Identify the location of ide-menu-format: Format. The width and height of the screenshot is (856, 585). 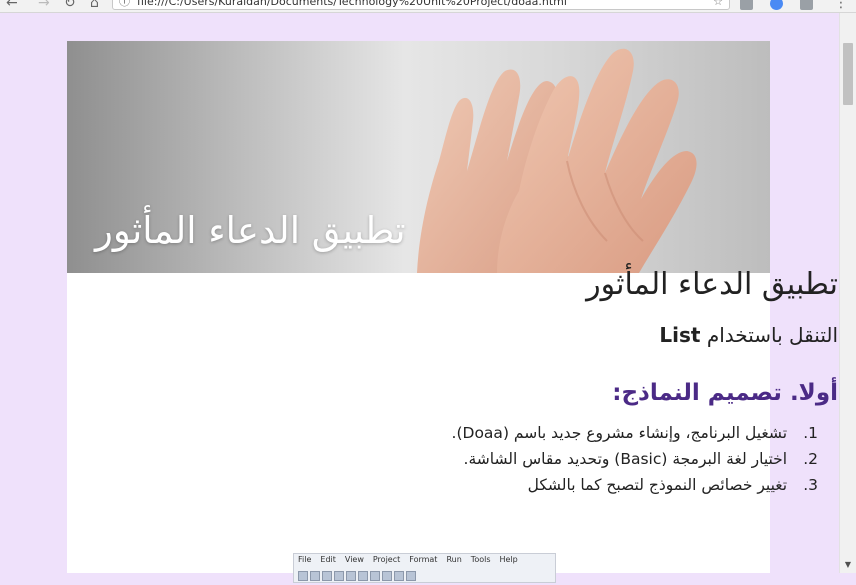
(423, 559).